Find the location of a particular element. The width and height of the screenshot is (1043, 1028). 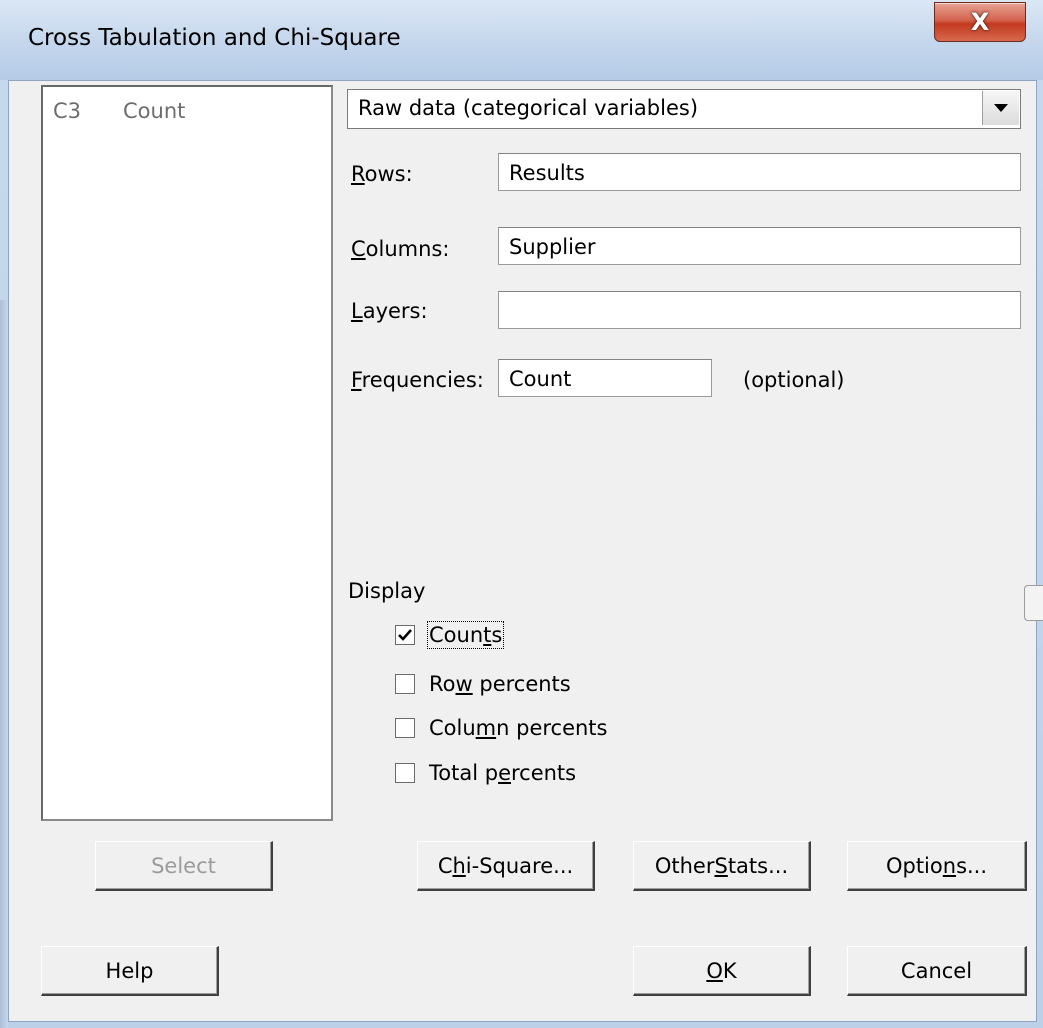

title-bar: Cross Tabulation and Chi-Square X is located at coordinates (521, 40).